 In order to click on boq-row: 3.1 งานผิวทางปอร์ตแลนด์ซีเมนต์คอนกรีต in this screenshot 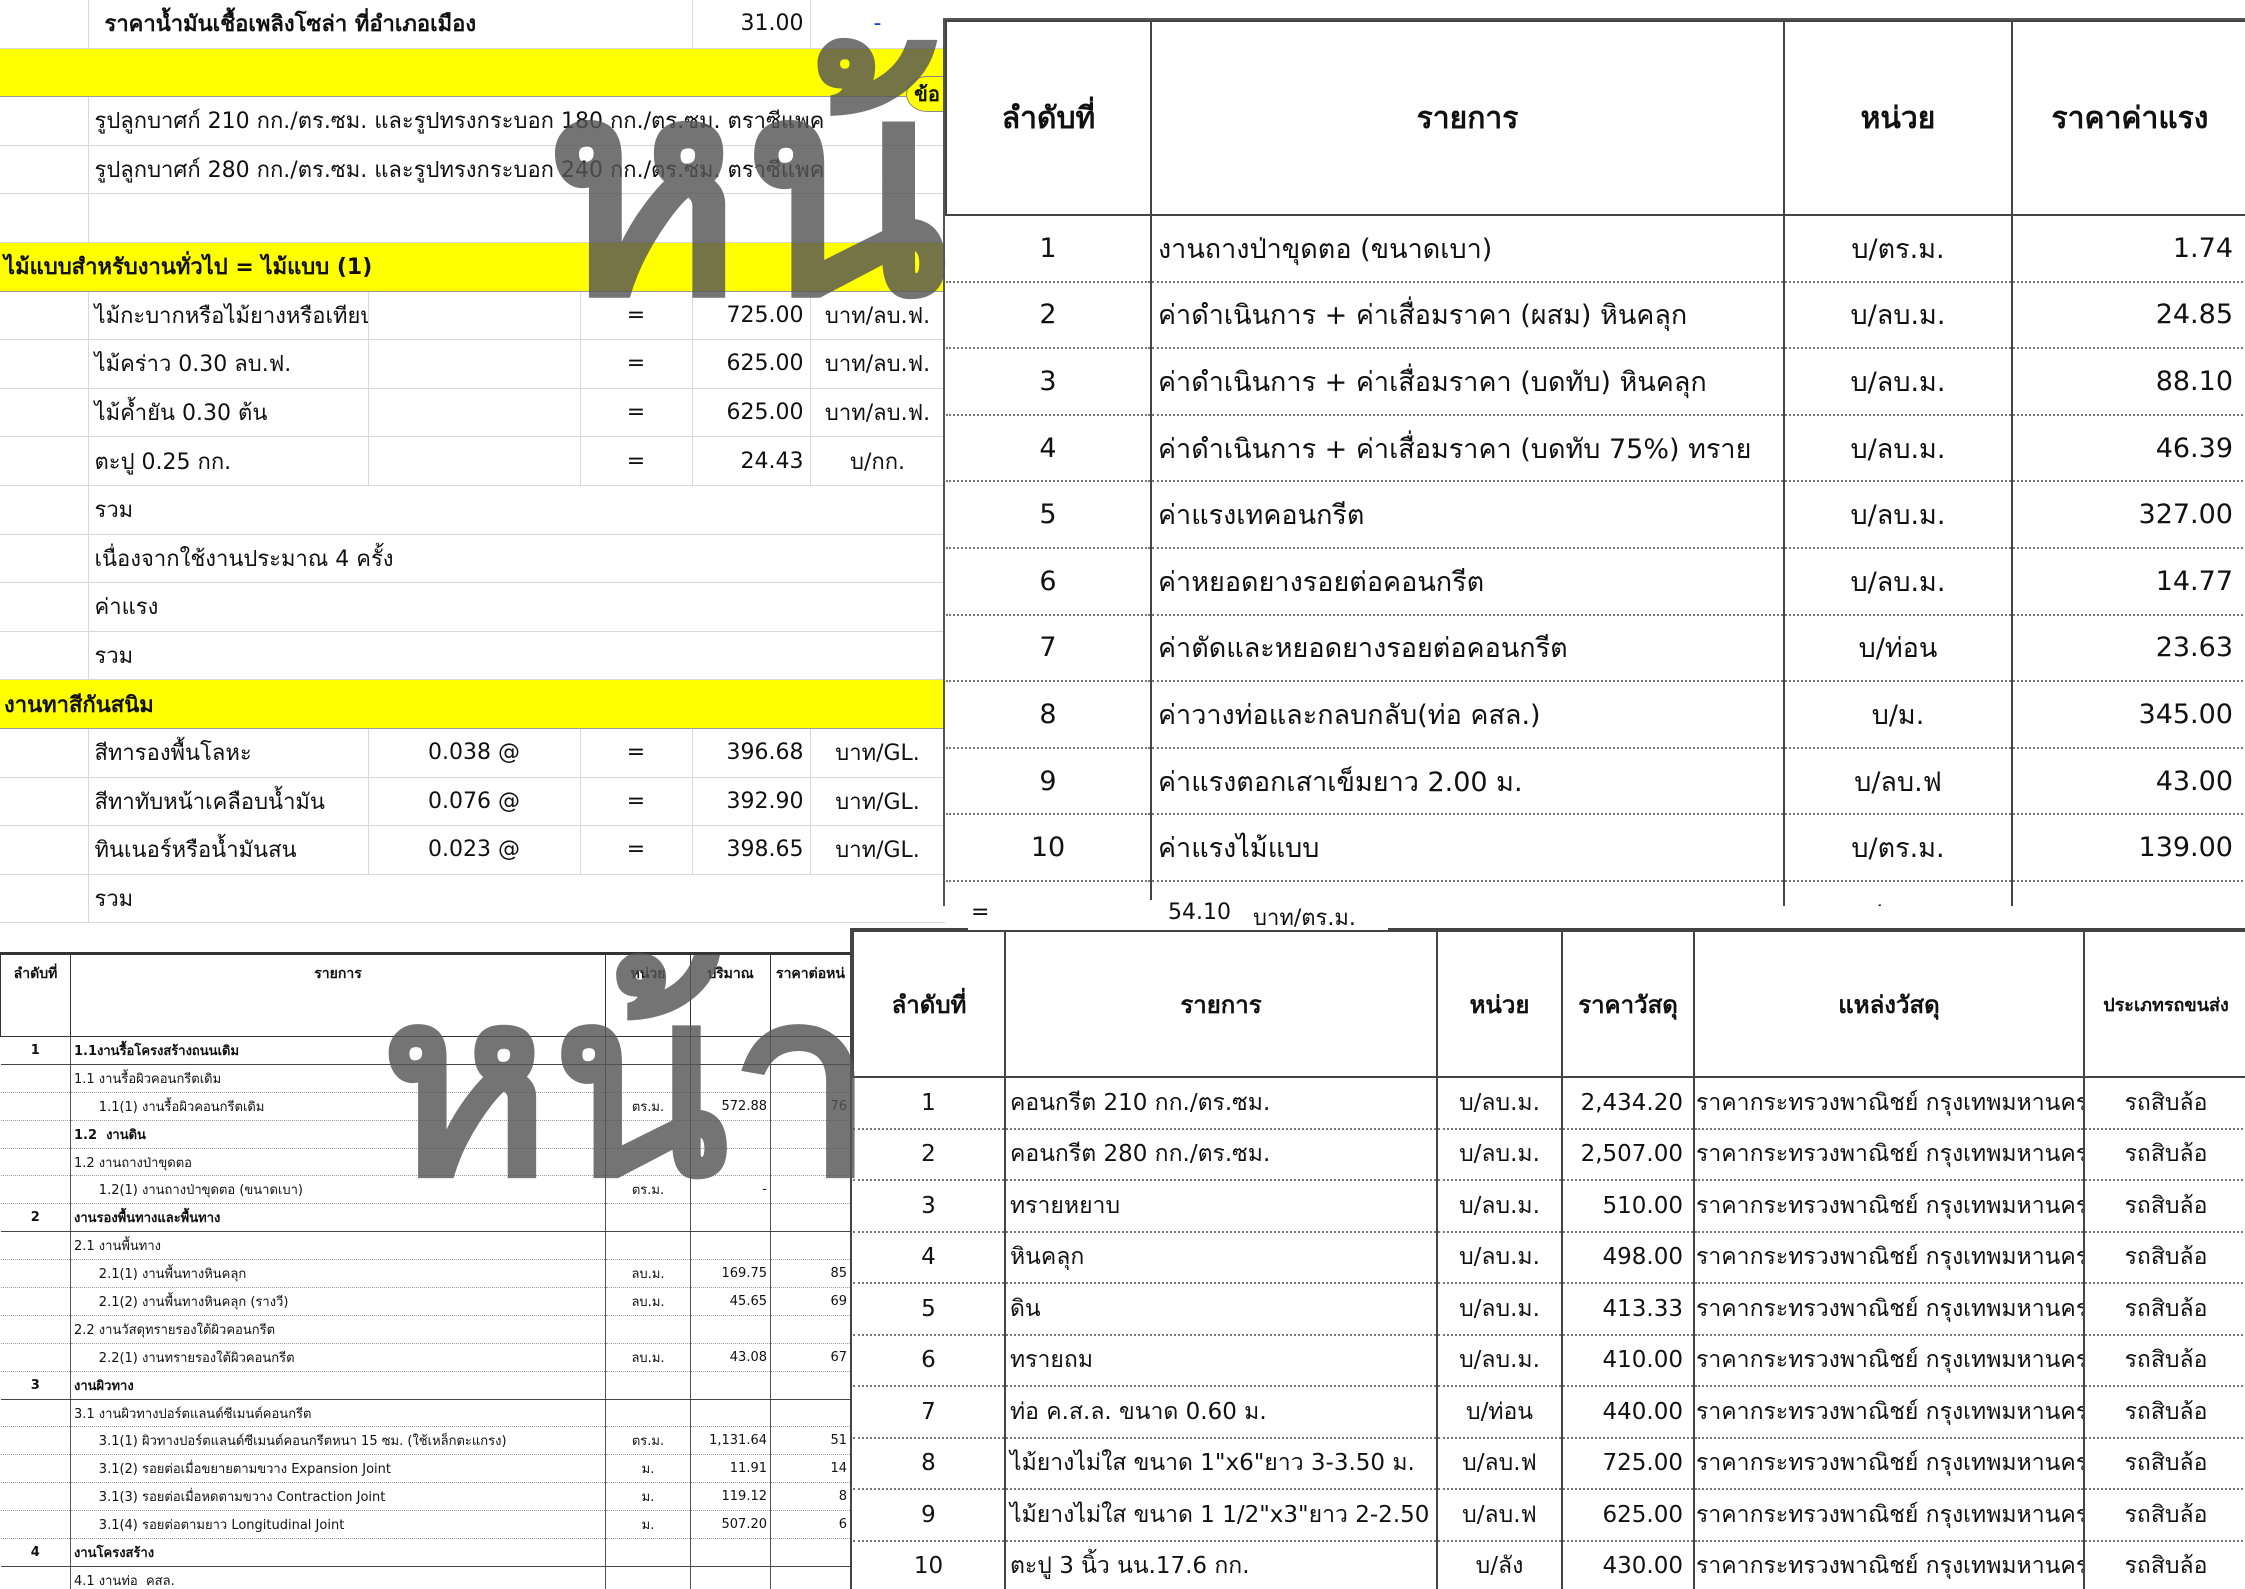, I will do `click(426, 1413)`.